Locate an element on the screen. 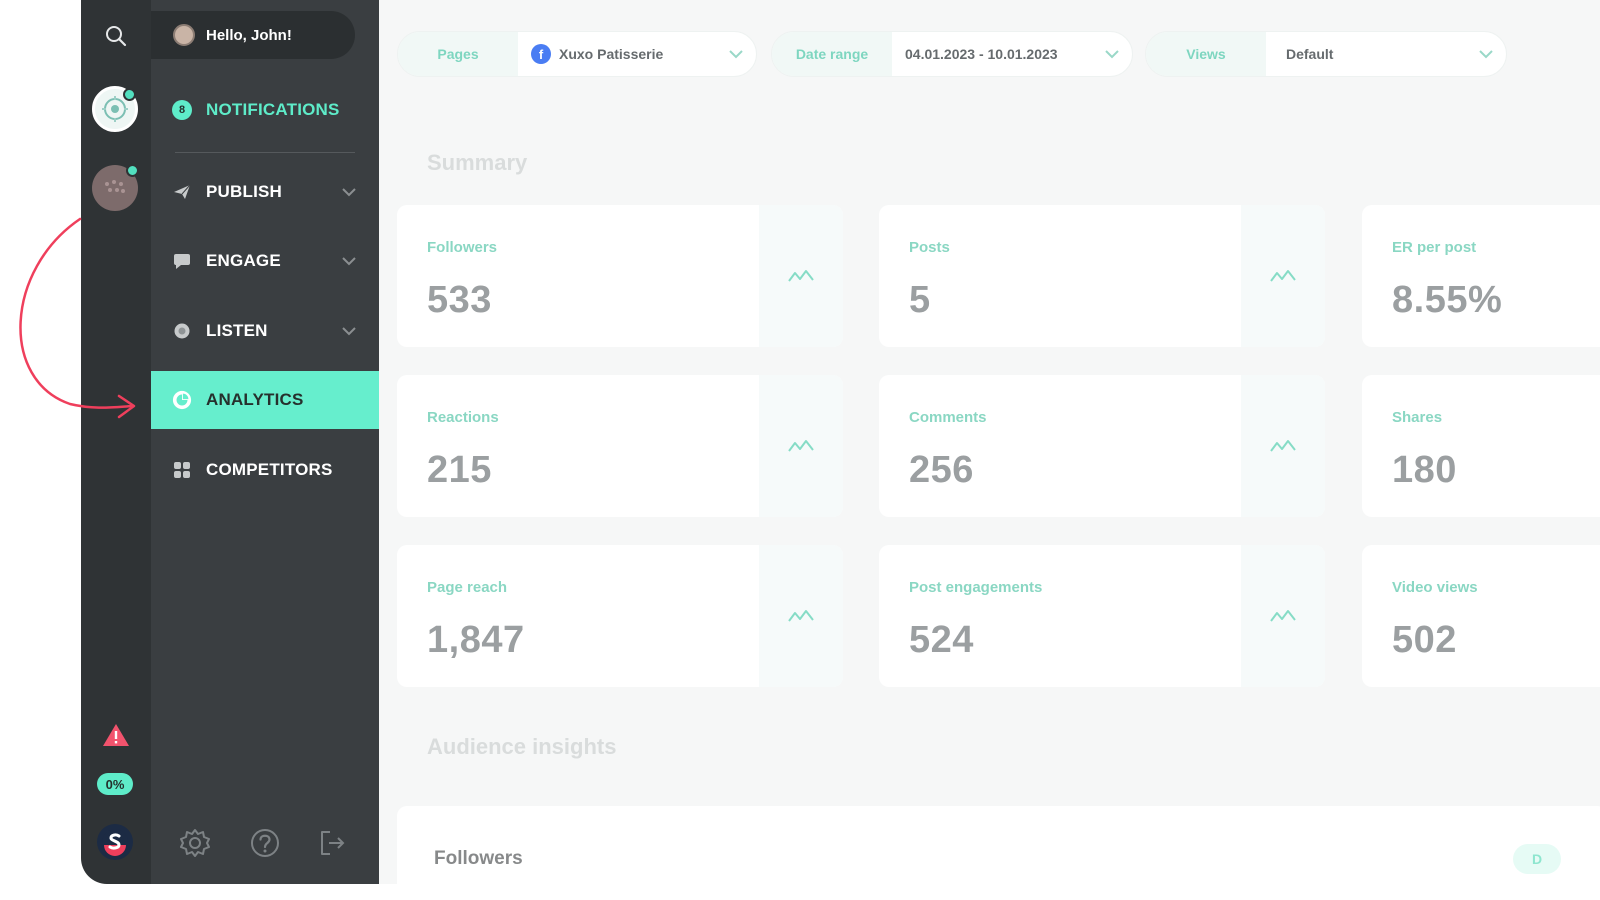  settings-gear-icon is located at coordinates (195, 843).